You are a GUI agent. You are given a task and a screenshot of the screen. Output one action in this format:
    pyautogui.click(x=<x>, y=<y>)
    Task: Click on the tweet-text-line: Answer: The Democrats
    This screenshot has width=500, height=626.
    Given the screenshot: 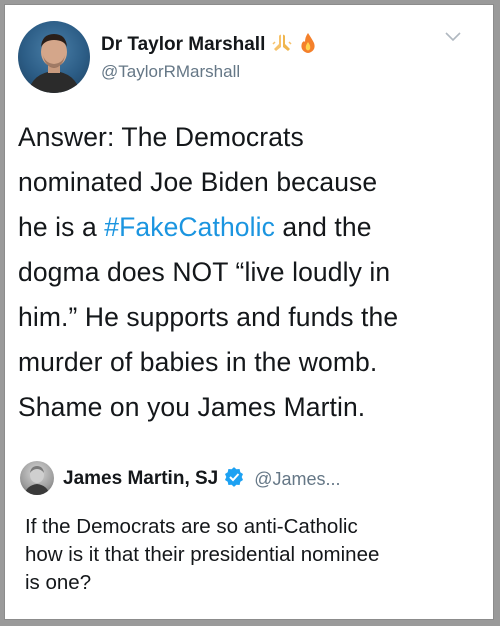 What is the action you would take?
    pyautogui.click(x=161, y=137)
    